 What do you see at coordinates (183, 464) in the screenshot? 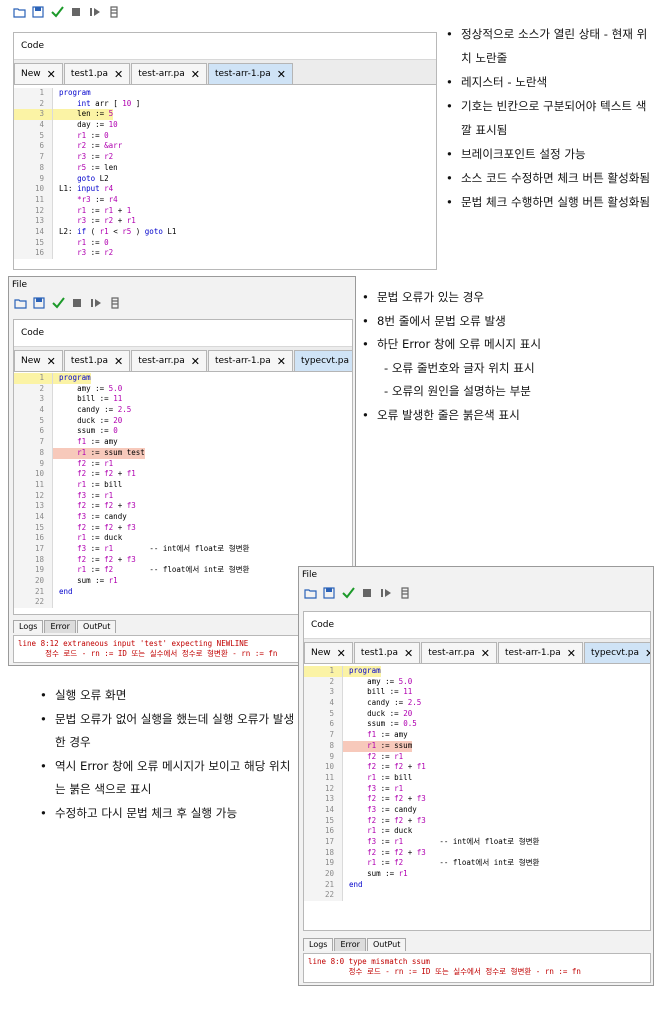
I see `code-line: 9 f2 := r1` at bounding box center [183, 464].